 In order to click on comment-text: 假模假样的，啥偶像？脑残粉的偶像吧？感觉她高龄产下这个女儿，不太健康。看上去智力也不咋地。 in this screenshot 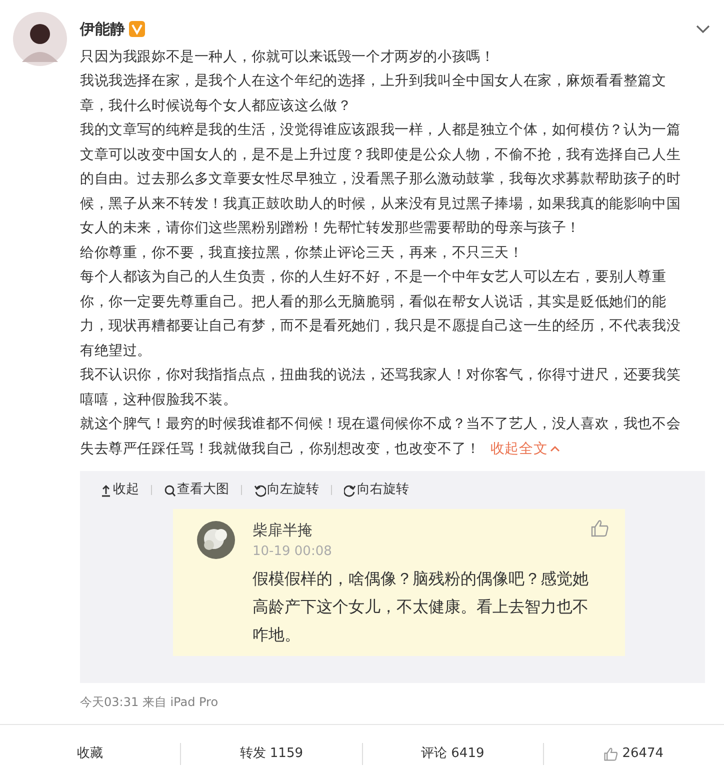, I will do `click(421, 607)`.